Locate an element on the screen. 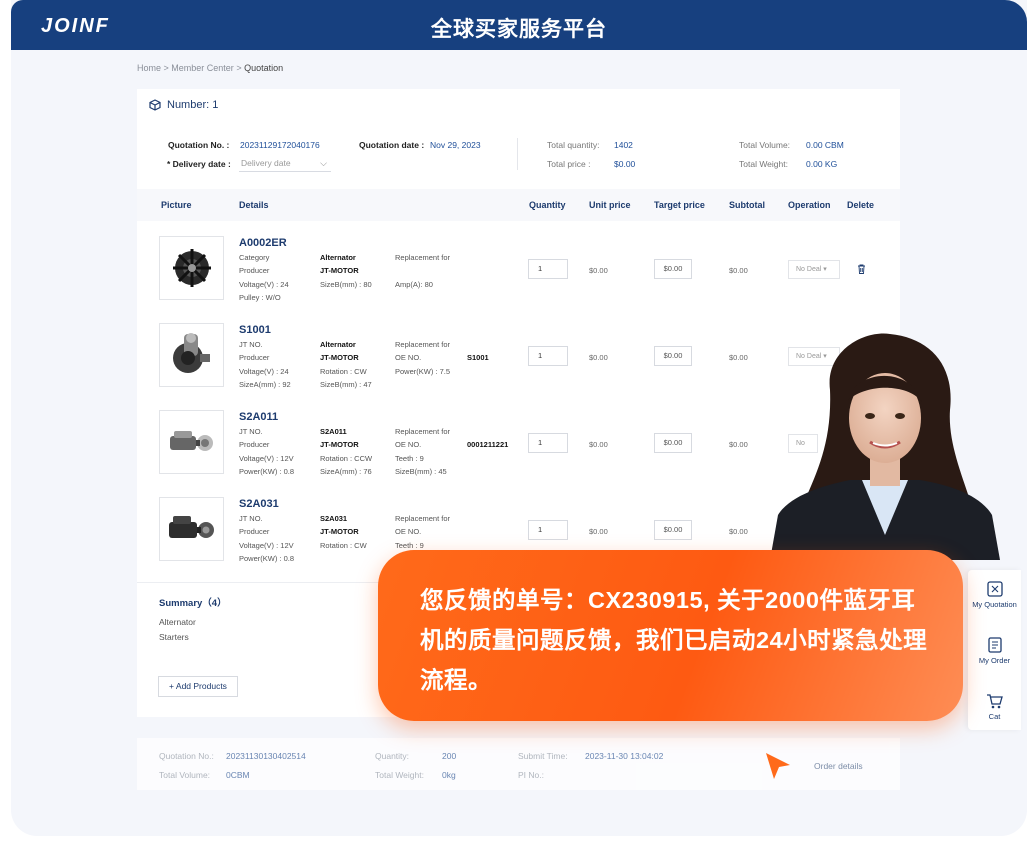 The image size is (1027, 851). my-order-label: My Order is located at coordinates (994, 660).